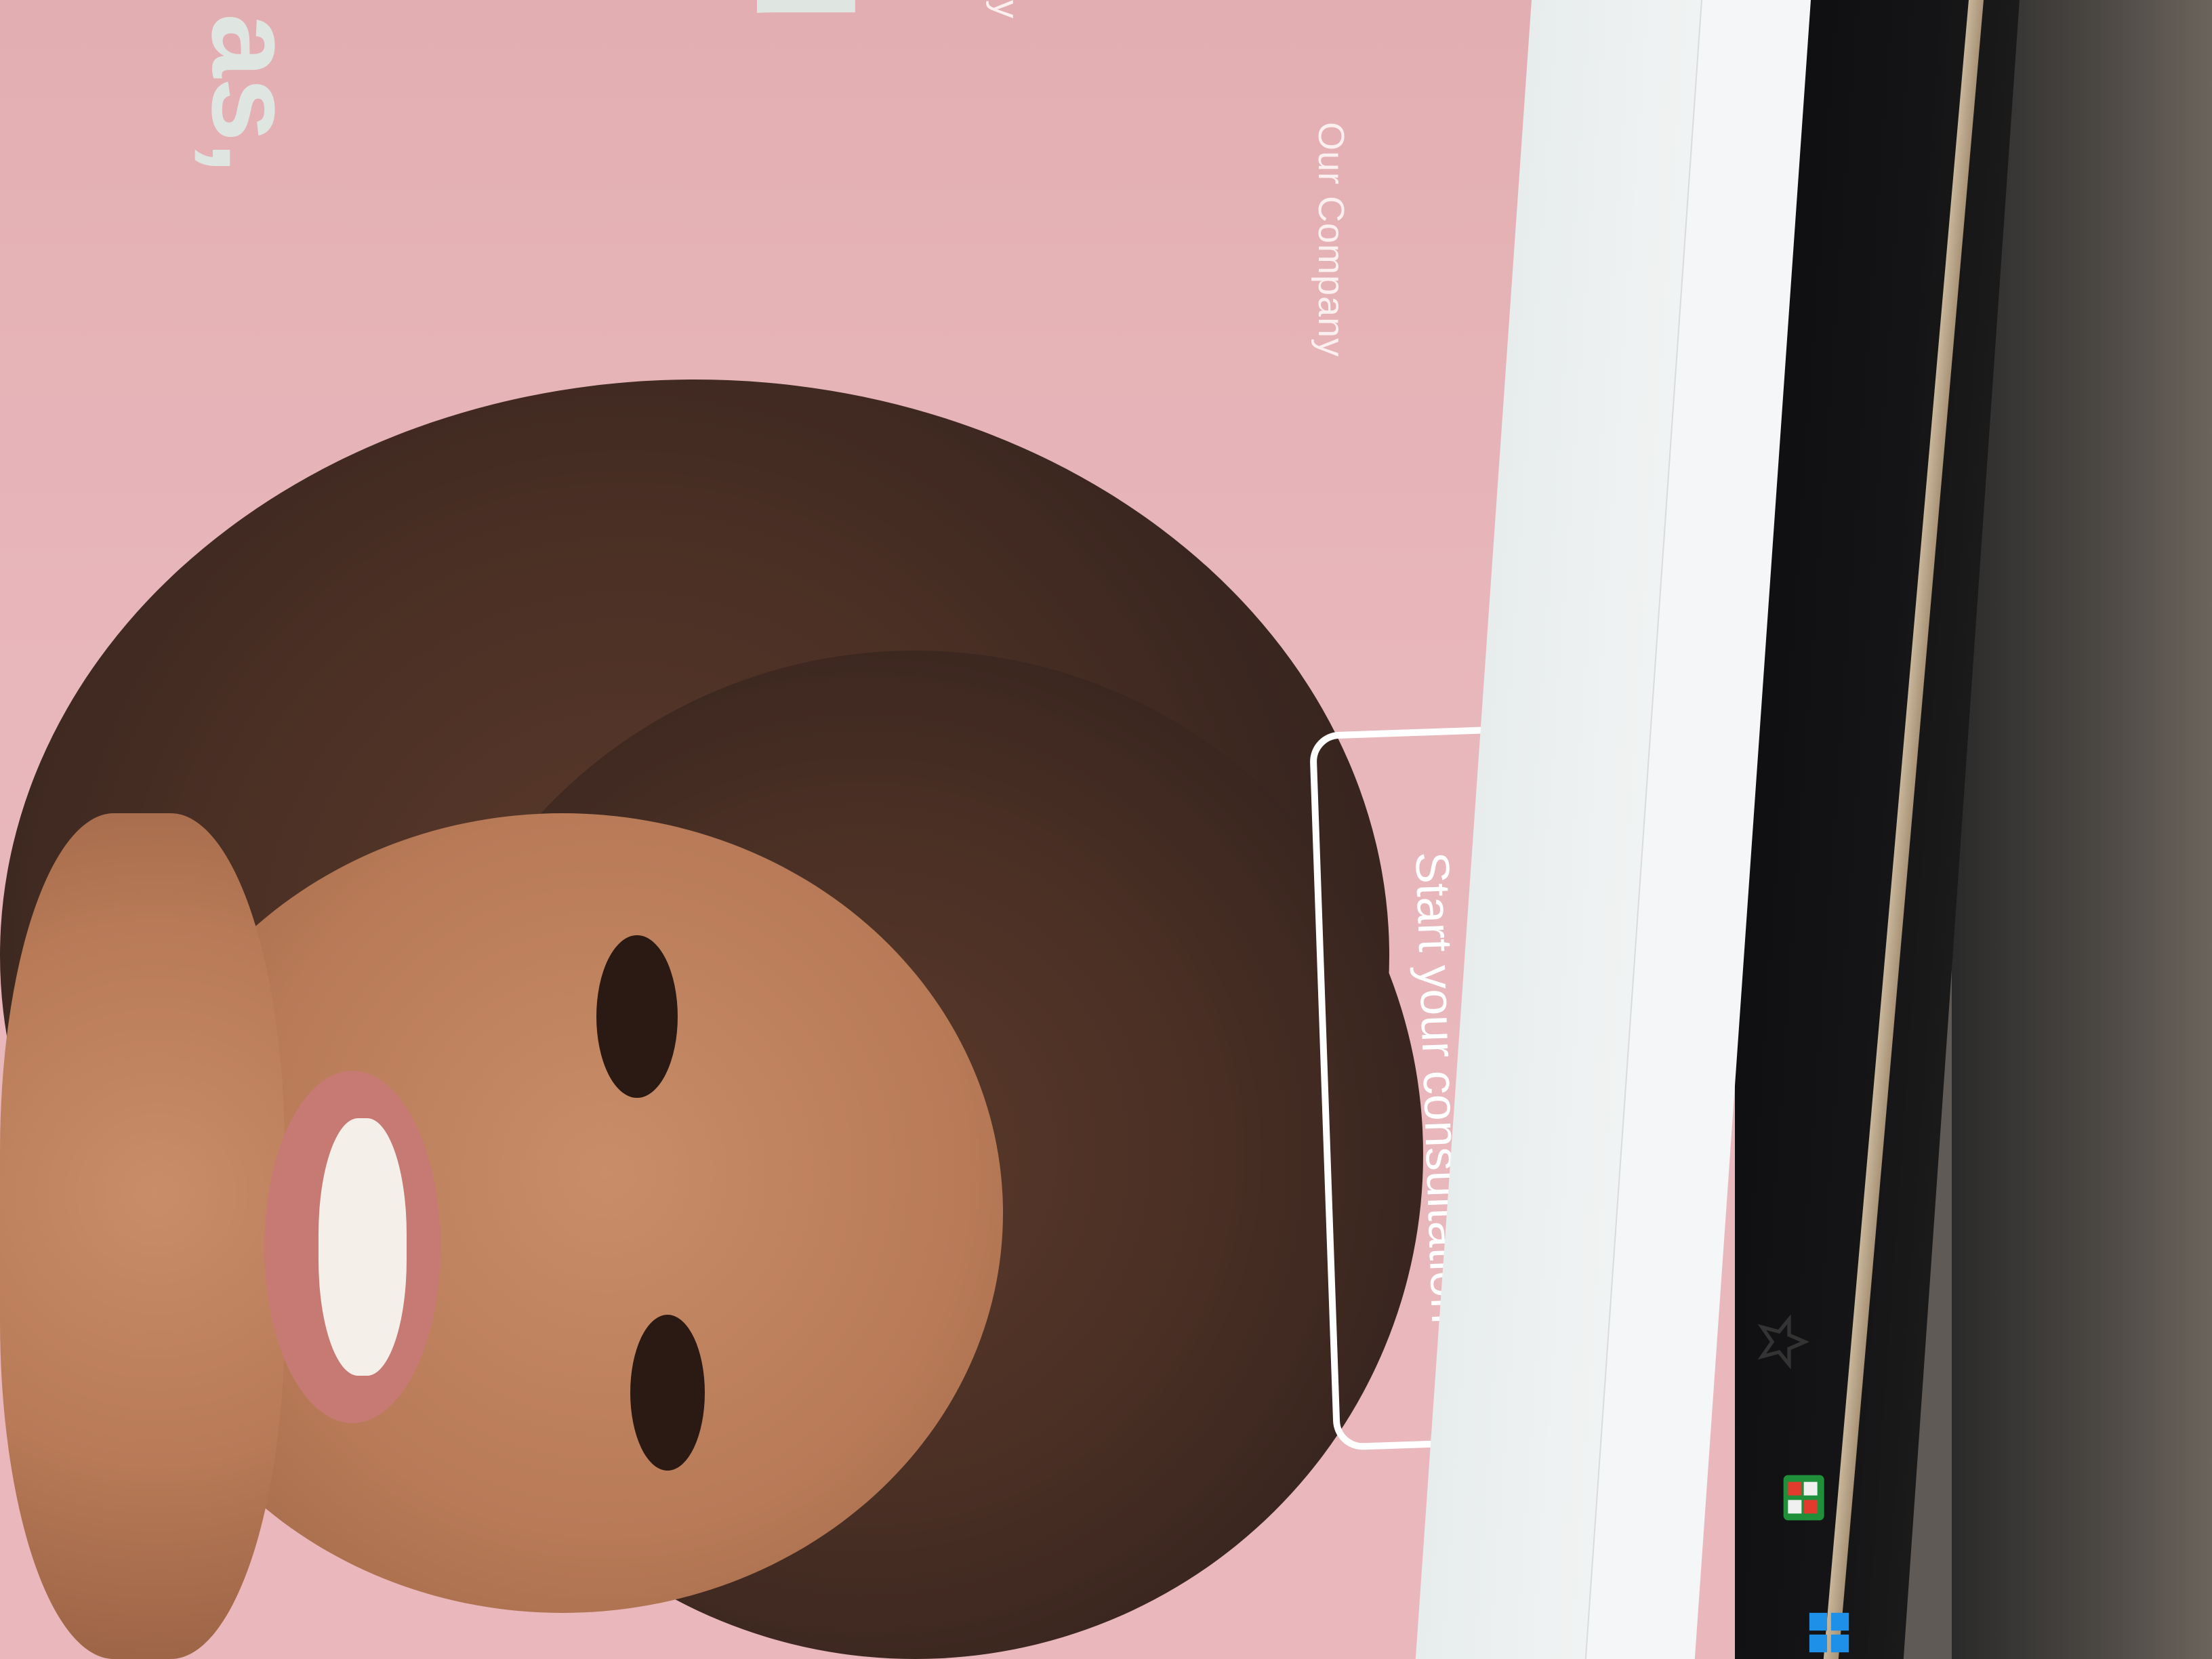 The width and height of the screenshot is (2212, 1659). What do you see at coordinates (1006, 9) in the screenshot?
I see `nav-item-previous: y` at bounding box center [1006, 9].